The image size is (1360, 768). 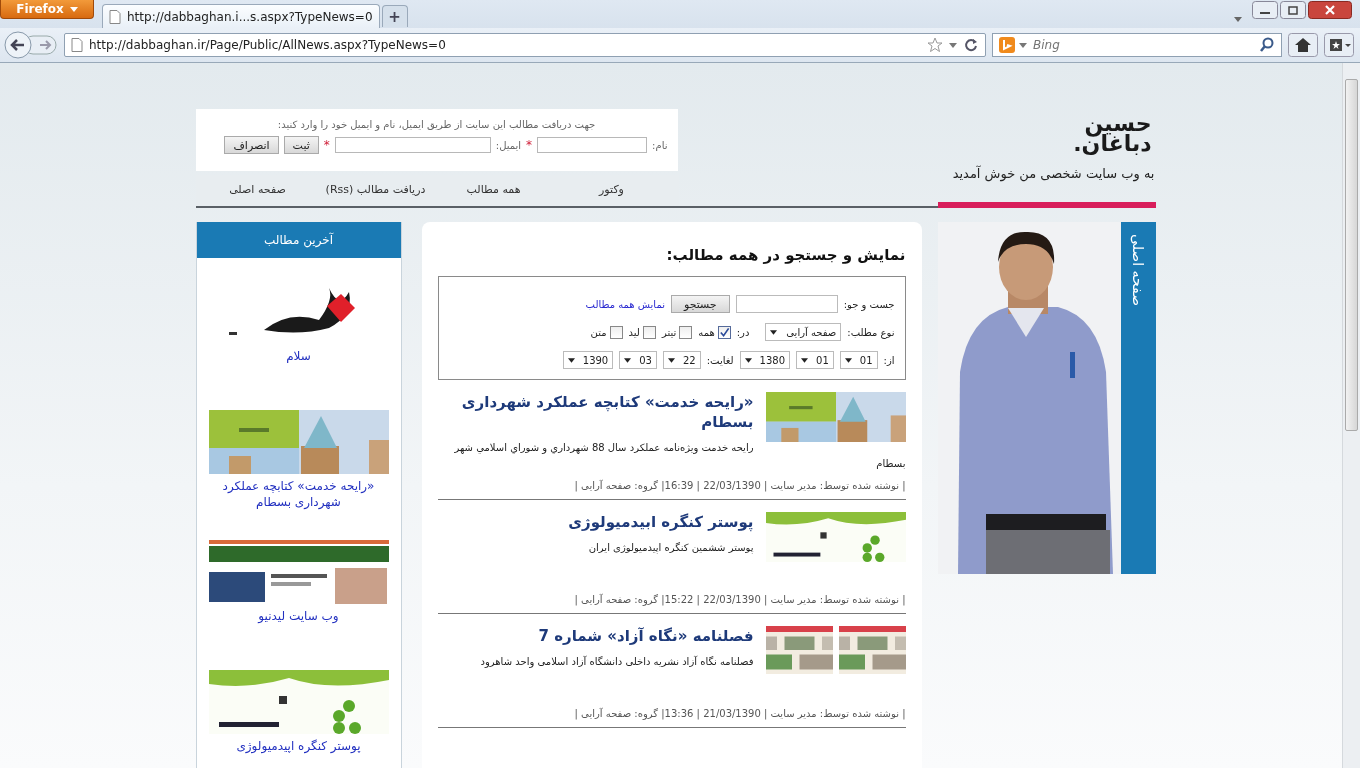 What do you see at coordinates (634, 332) in the screenshot?
I see `checkbox-label: لید` at bounding box center [634, 332].